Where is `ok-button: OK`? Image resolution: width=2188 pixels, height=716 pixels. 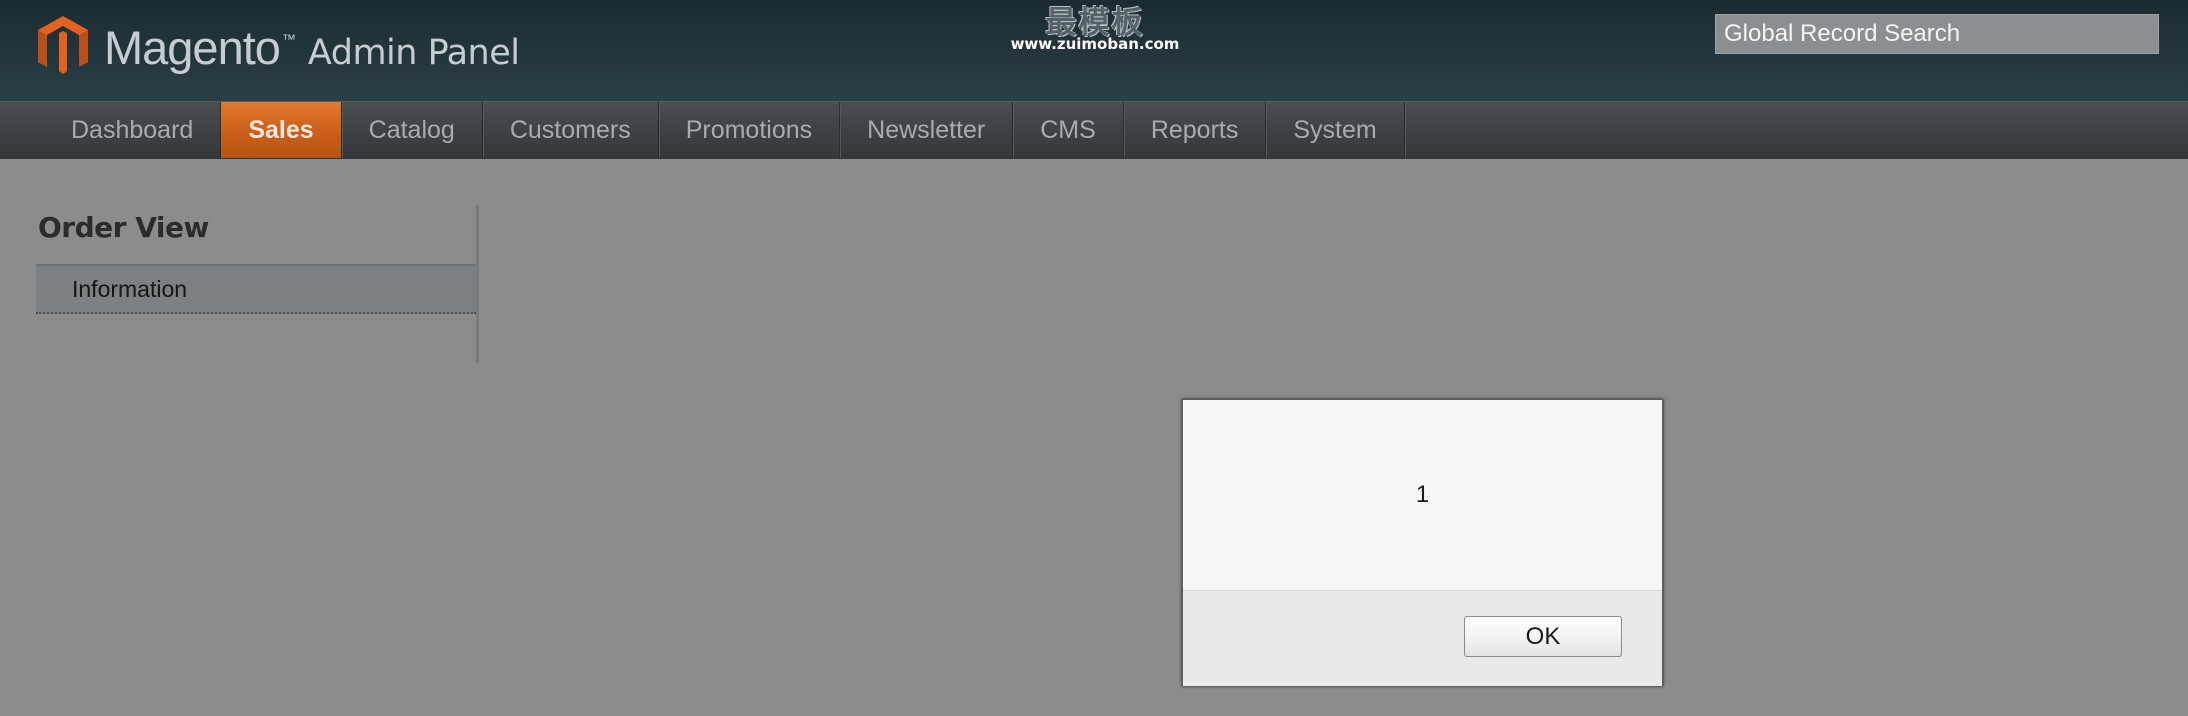
ok-button: OK is located at coordinates (1543, 636).